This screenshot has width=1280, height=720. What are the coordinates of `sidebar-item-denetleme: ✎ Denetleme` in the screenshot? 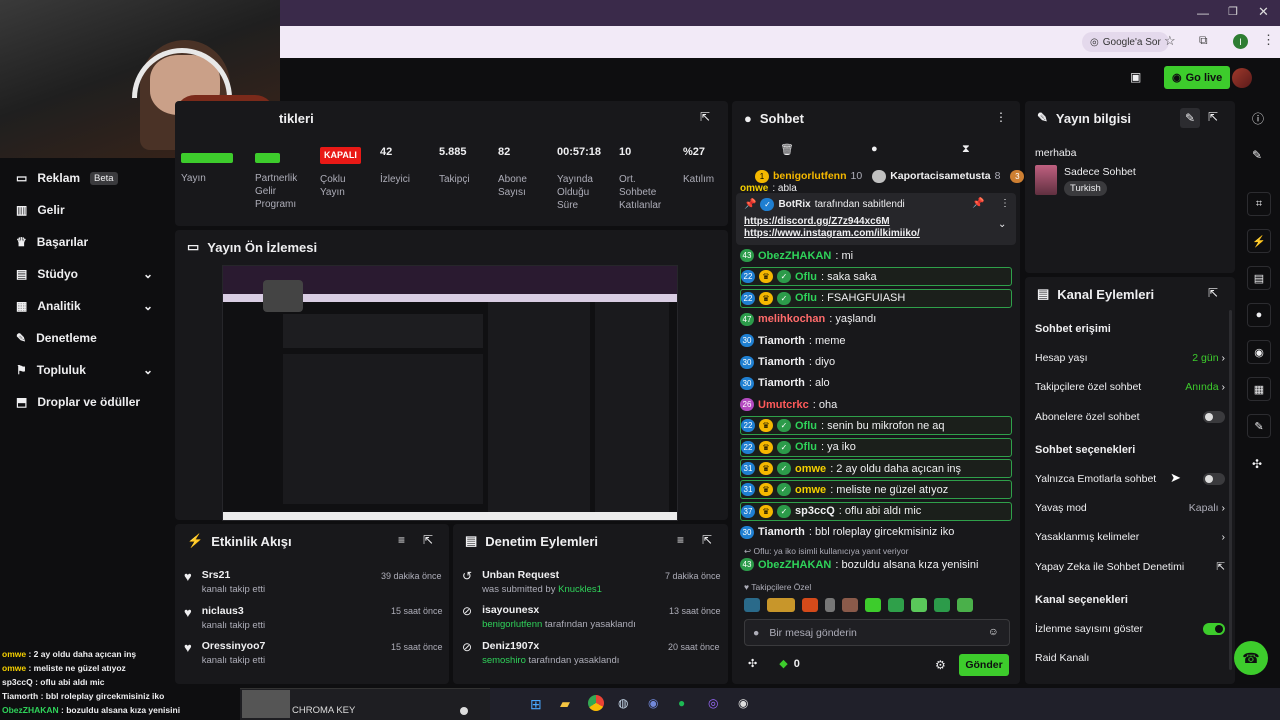 It's located at (86, 338).